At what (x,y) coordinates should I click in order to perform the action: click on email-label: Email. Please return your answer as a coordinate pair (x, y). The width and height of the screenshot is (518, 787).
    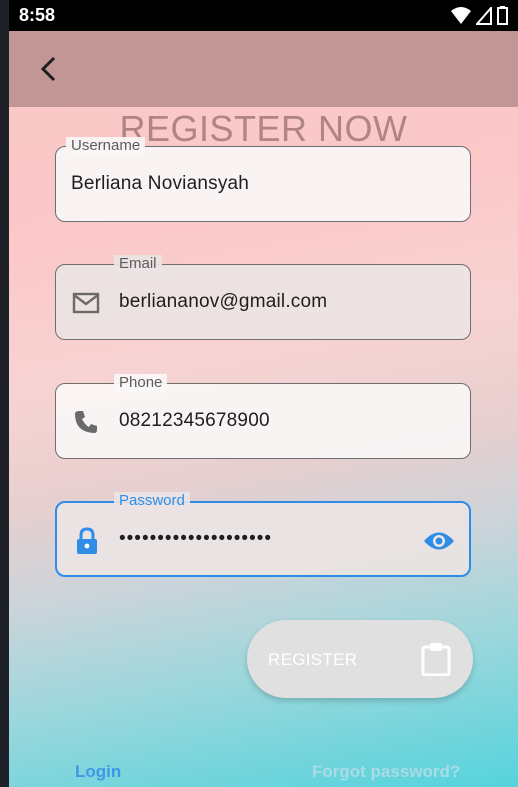
    Looking at the image, I should click on (138, 264).